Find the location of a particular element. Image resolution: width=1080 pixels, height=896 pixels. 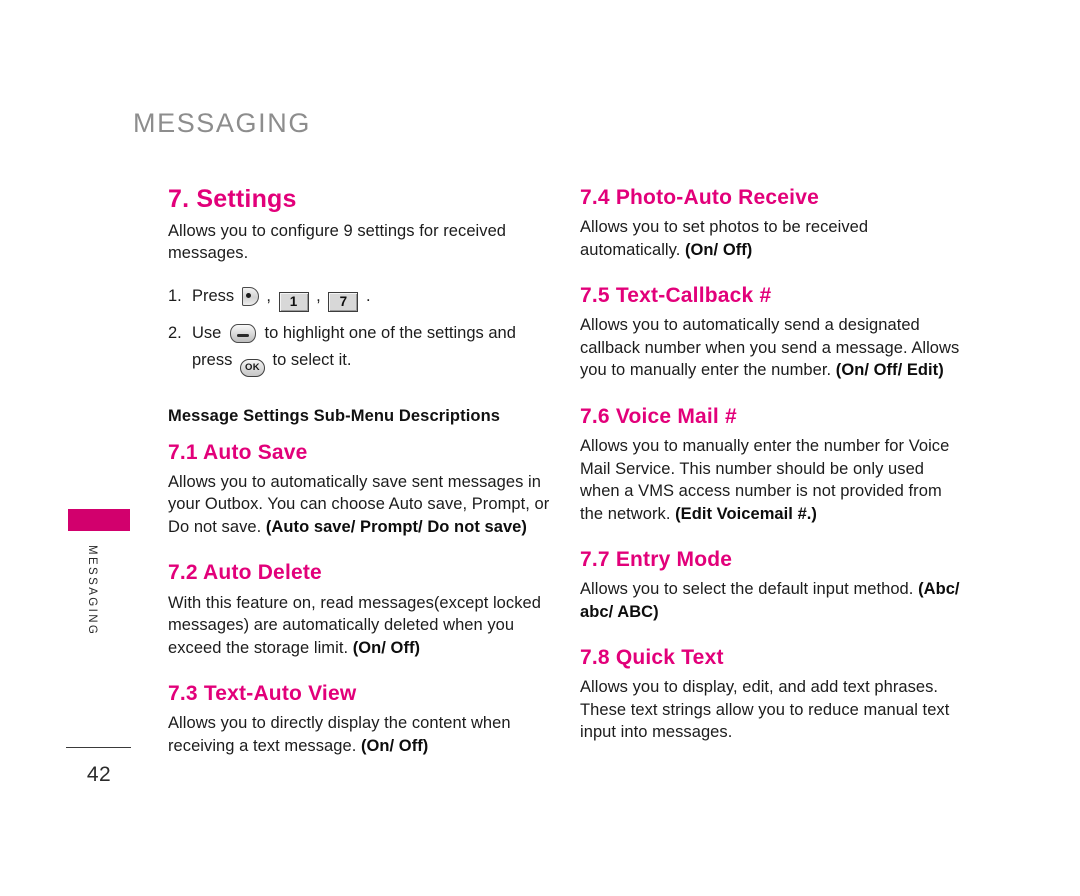

menu-key-icon is located at coordinates (250, 296).